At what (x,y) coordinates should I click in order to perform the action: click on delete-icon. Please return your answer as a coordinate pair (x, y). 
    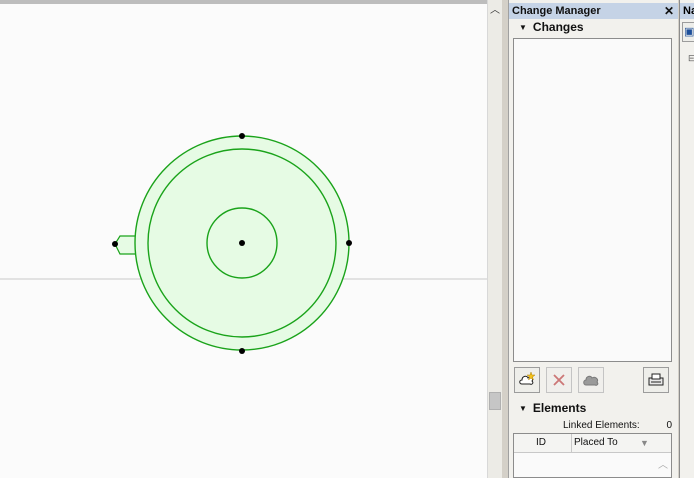
    Looking at the image, I should click on (559, 380).